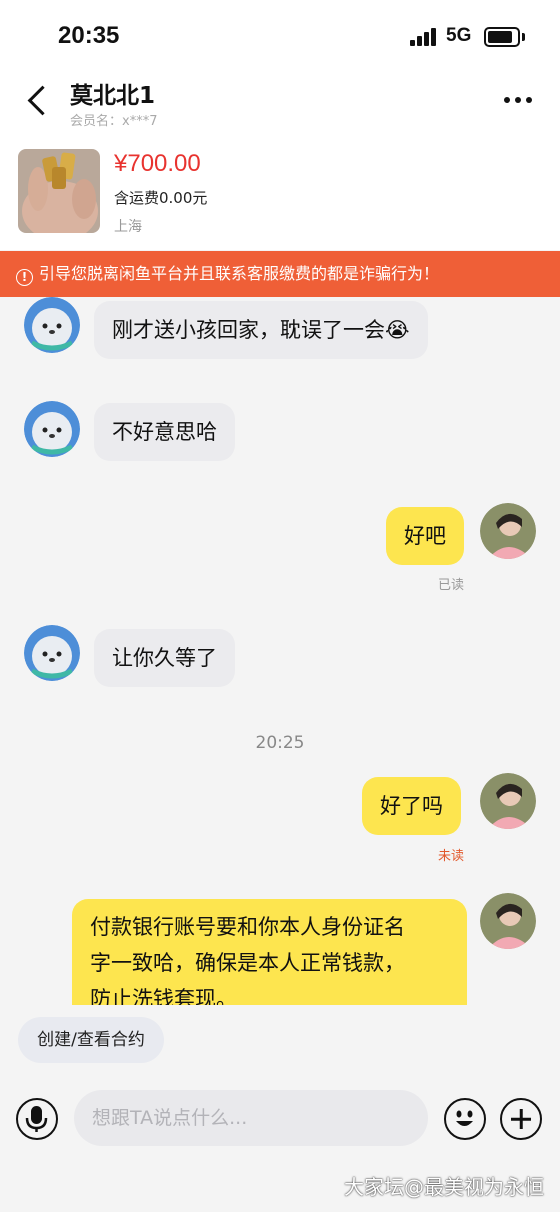 The height and width of the screenshot is (1212, 560). What do you see at coordinates (114, 121) in the screenshot?
I see `member-name: 会员名：x***7` at bounding box center [114, 121].